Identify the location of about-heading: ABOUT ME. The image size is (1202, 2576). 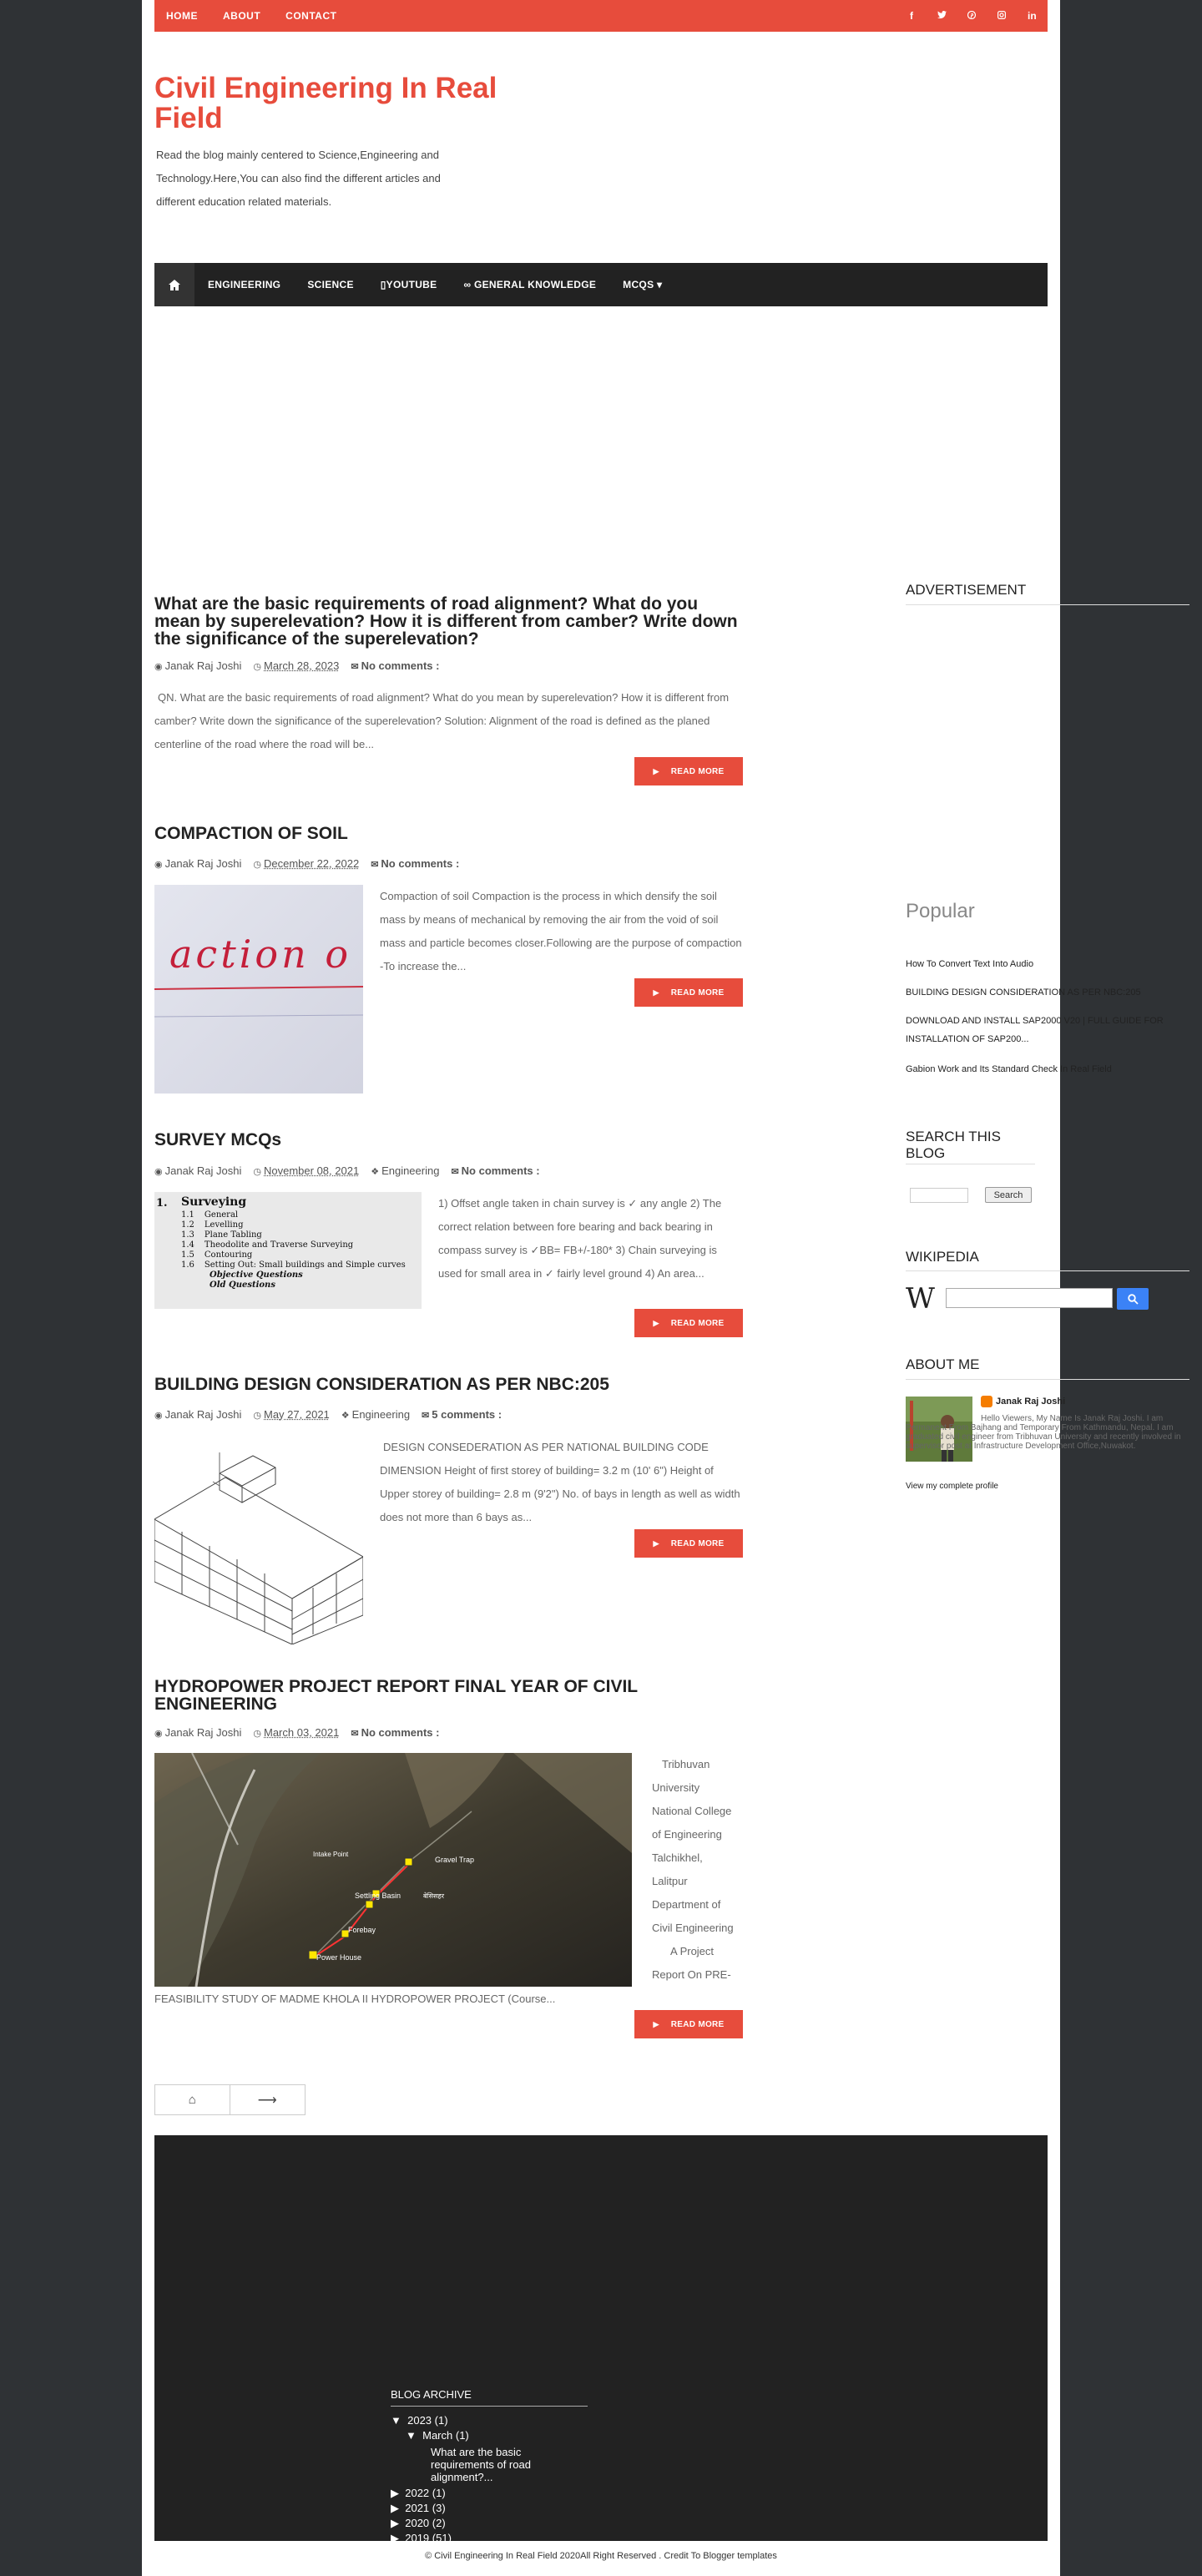
(943, 1364).